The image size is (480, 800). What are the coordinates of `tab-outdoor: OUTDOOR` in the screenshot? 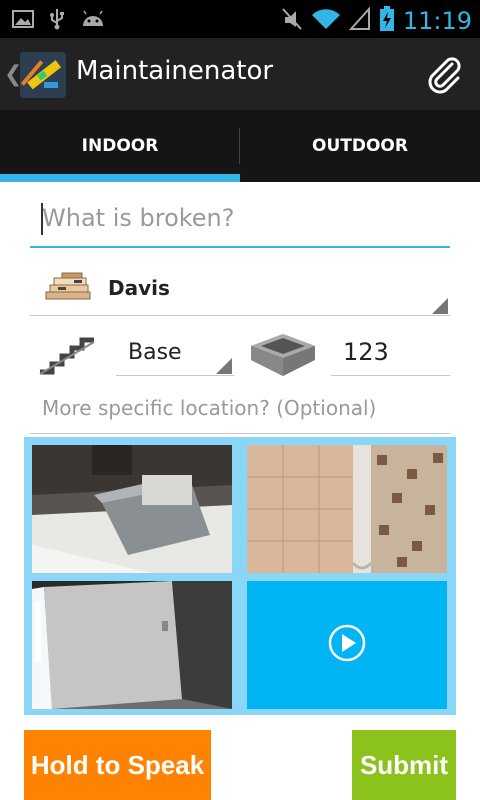 It's located at (360, 146).